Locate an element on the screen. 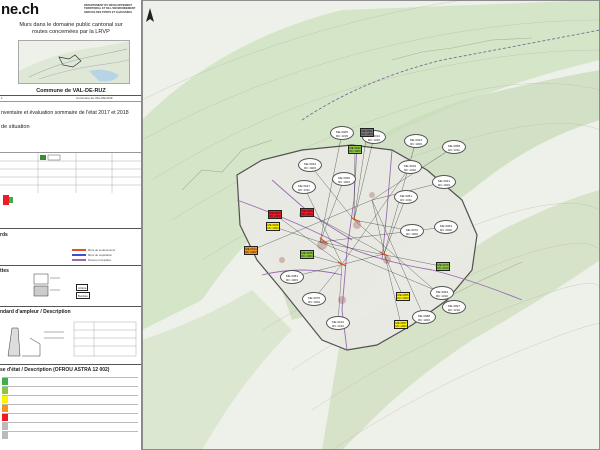 This screenshot has height=450, width=600. wall-label-state: ME 0026 RC 1003 is located at coordinates (273, 226).